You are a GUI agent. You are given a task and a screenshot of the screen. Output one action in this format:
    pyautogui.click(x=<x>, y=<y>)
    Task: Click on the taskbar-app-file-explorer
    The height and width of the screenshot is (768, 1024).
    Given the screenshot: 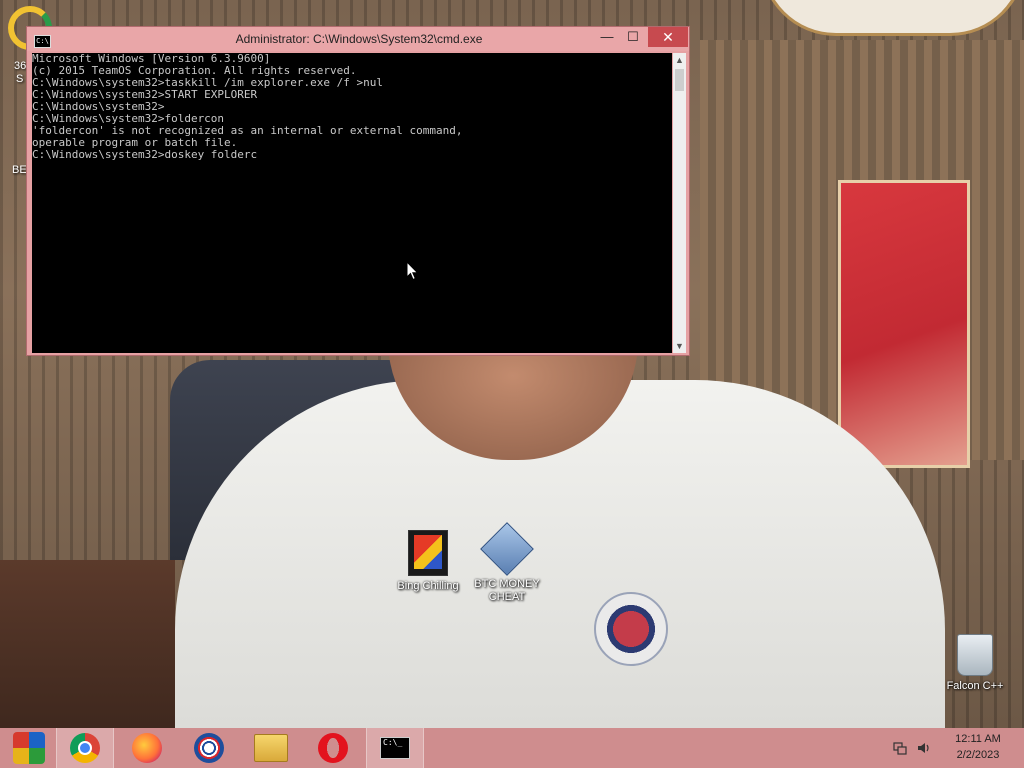 What is the action you would take?
    pyautogui.click(x=271, y=748)
    